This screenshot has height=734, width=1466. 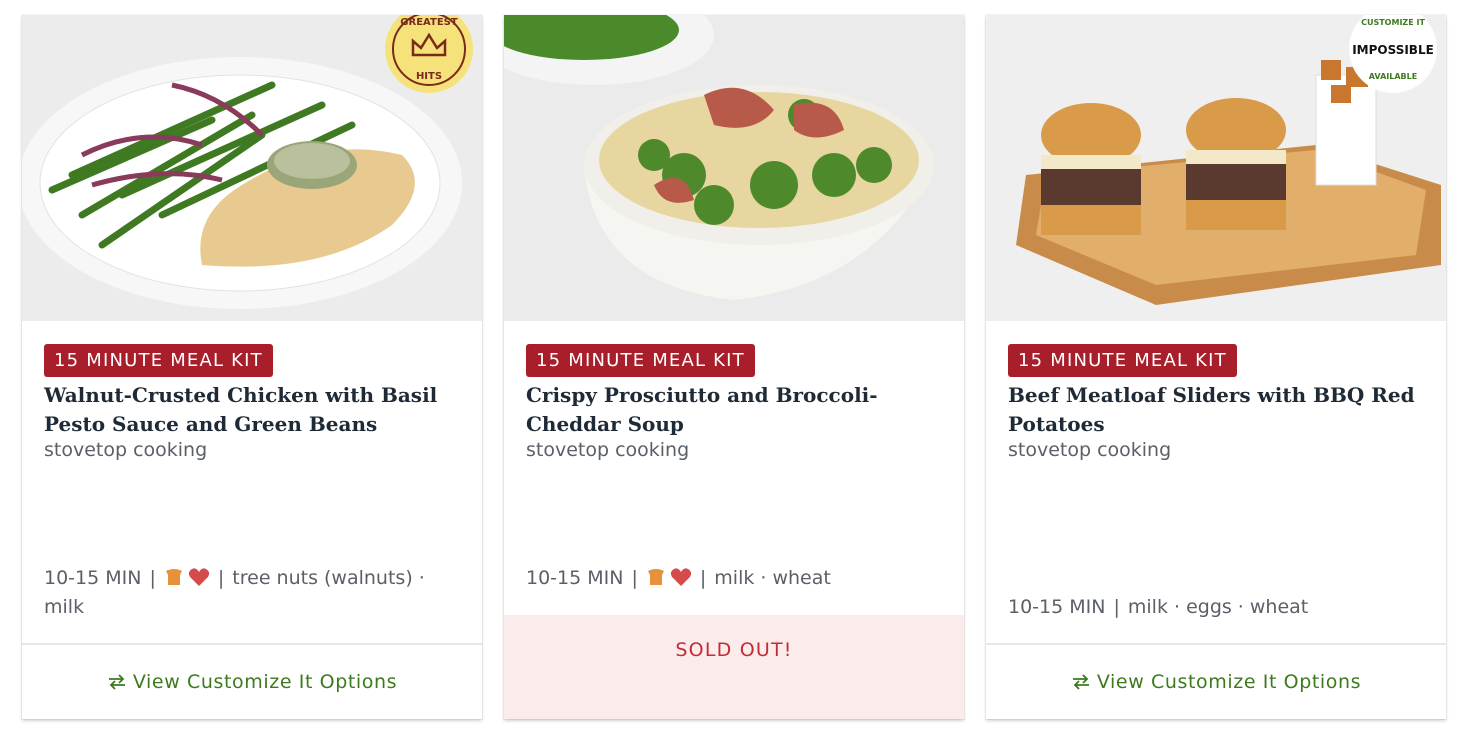 I want to click on sold-out-label: SOLD OUT!, so click(x=734, y=650).